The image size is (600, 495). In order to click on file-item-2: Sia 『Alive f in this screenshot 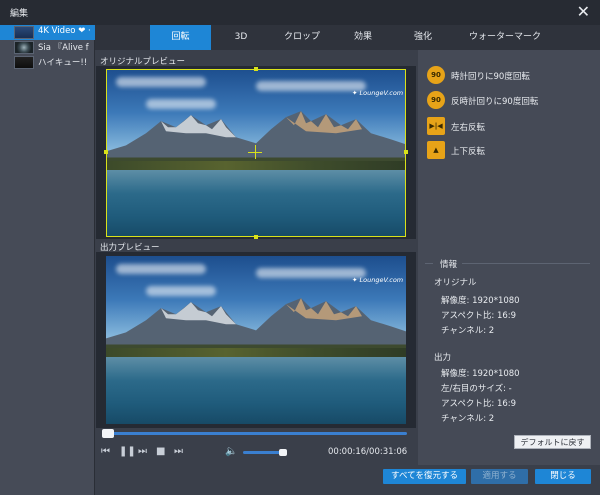, I will do `click(47, 47)`.